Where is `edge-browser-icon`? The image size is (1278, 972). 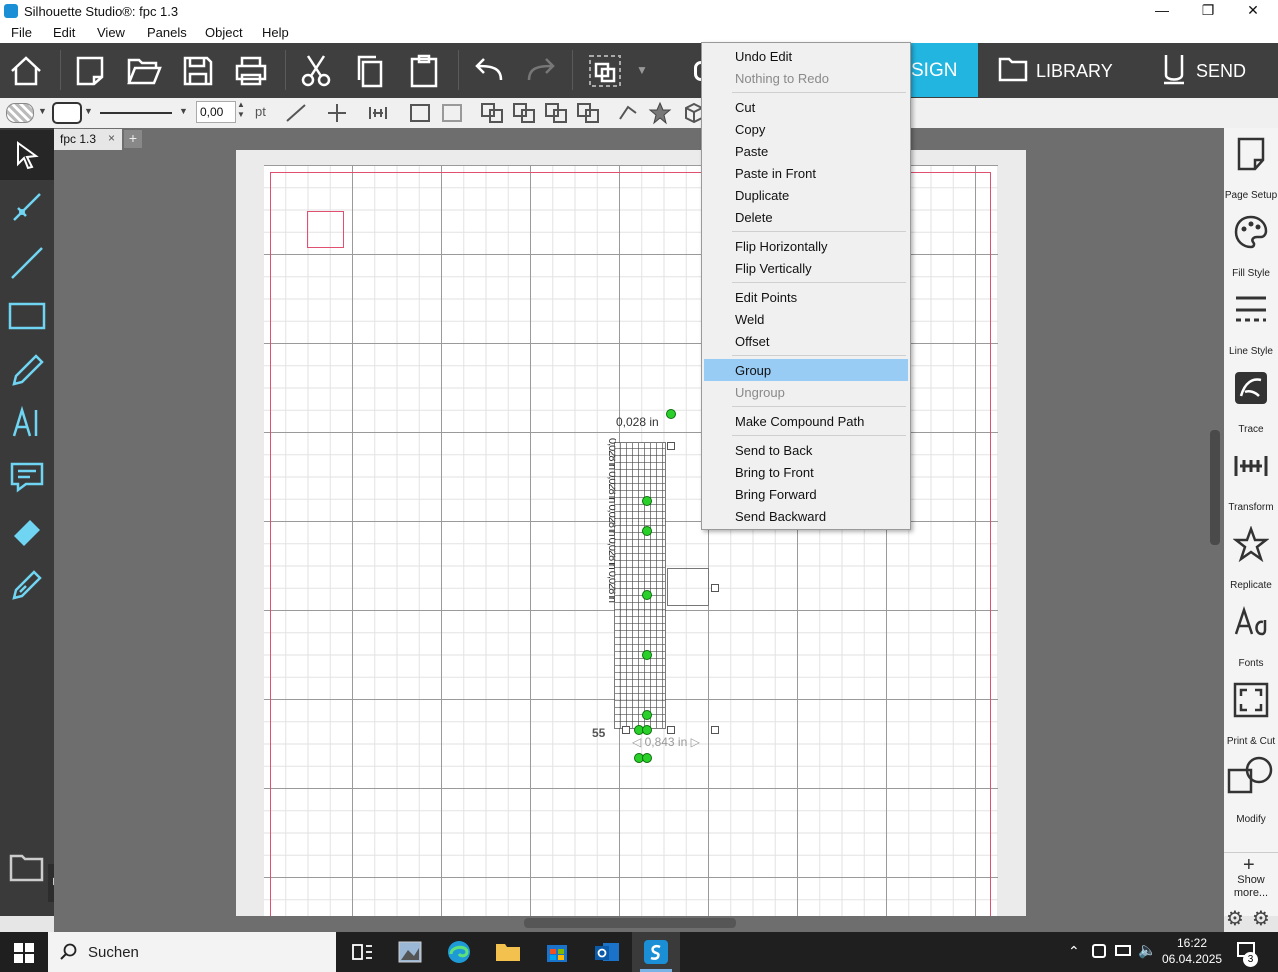 edge-browser-icon is located at coordinates (459, 952).